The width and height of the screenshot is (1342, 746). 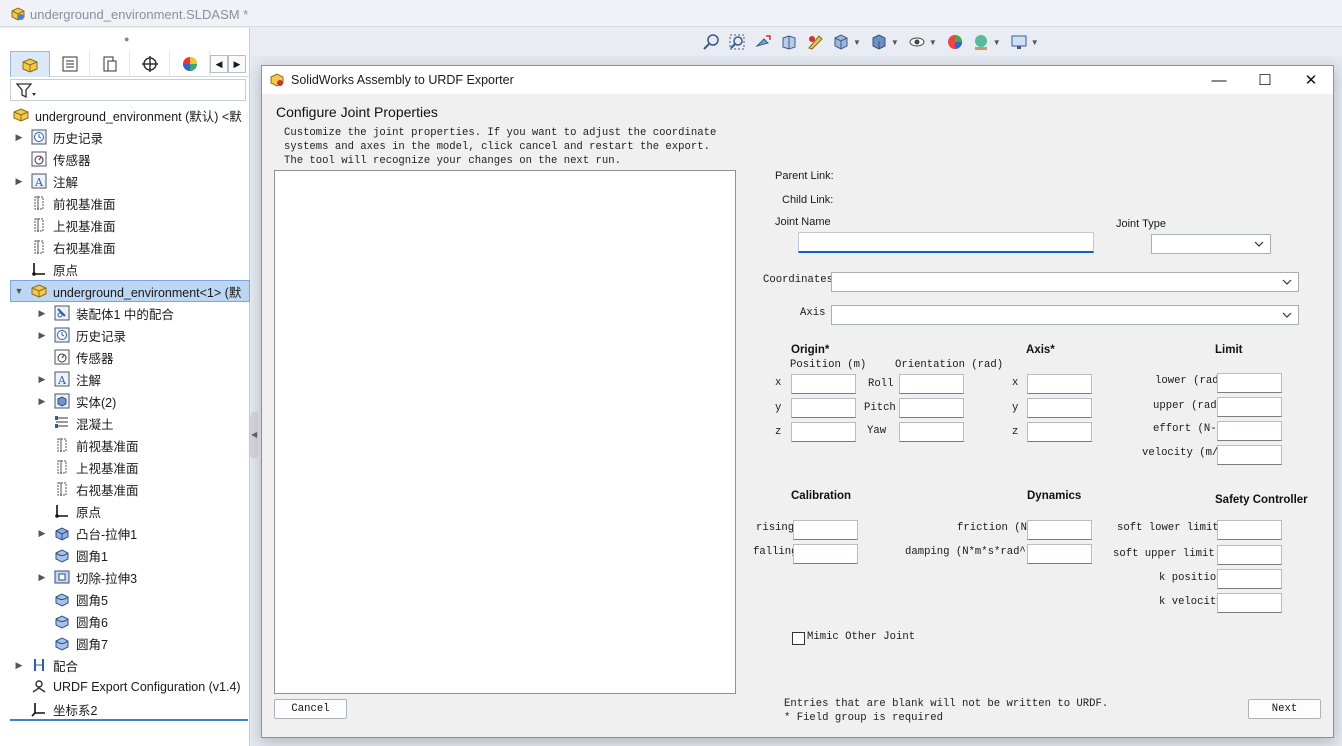 I want to click on yaw-input, so click(x=931, y=432).